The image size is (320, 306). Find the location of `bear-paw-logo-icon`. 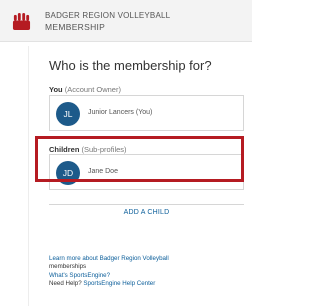

bear-paw-logo-icon is located at coordinates (21, 21).